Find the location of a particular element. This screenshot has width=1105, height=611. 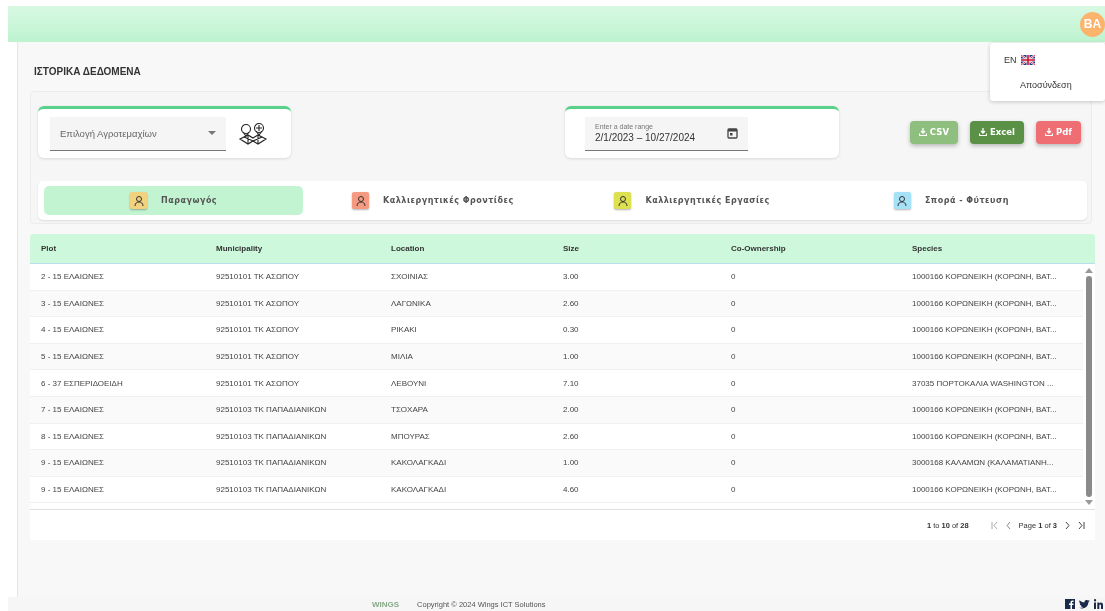

language-option: EN is located at coordinates (1019, 60).